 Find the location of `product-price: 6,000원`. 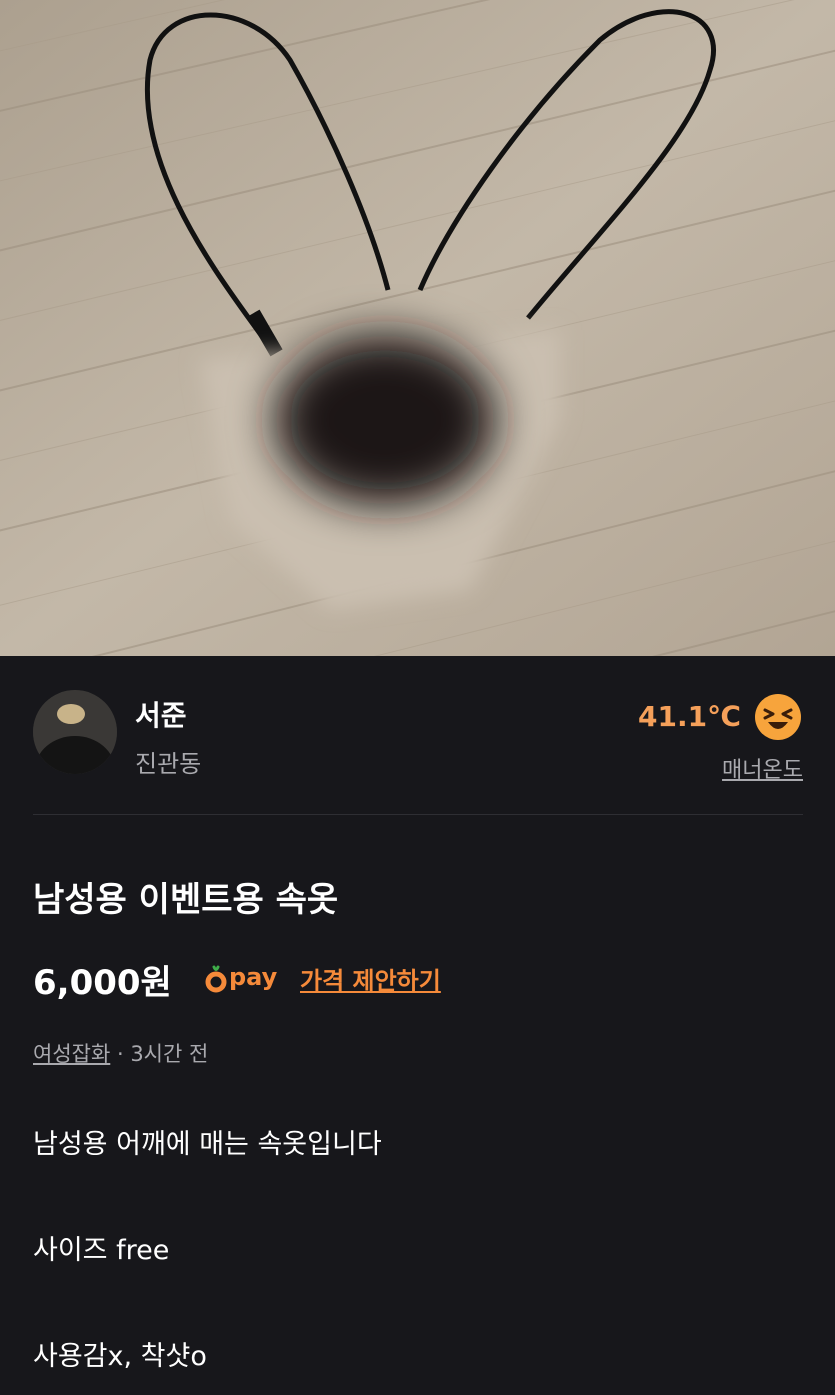

product-price: 6,000원 is located at coordinates (102, 983).